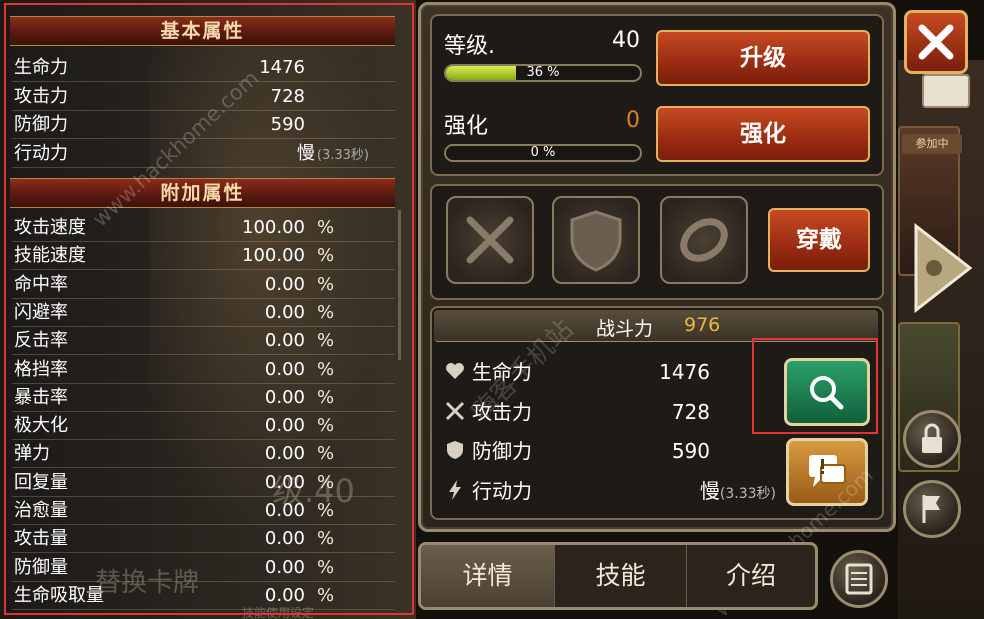 The height and width of the screenshot is (619, 984). Describe the element at coordinates (502, 451) in the screenshot. I see `combat-stat-label: 防御力` at that location.